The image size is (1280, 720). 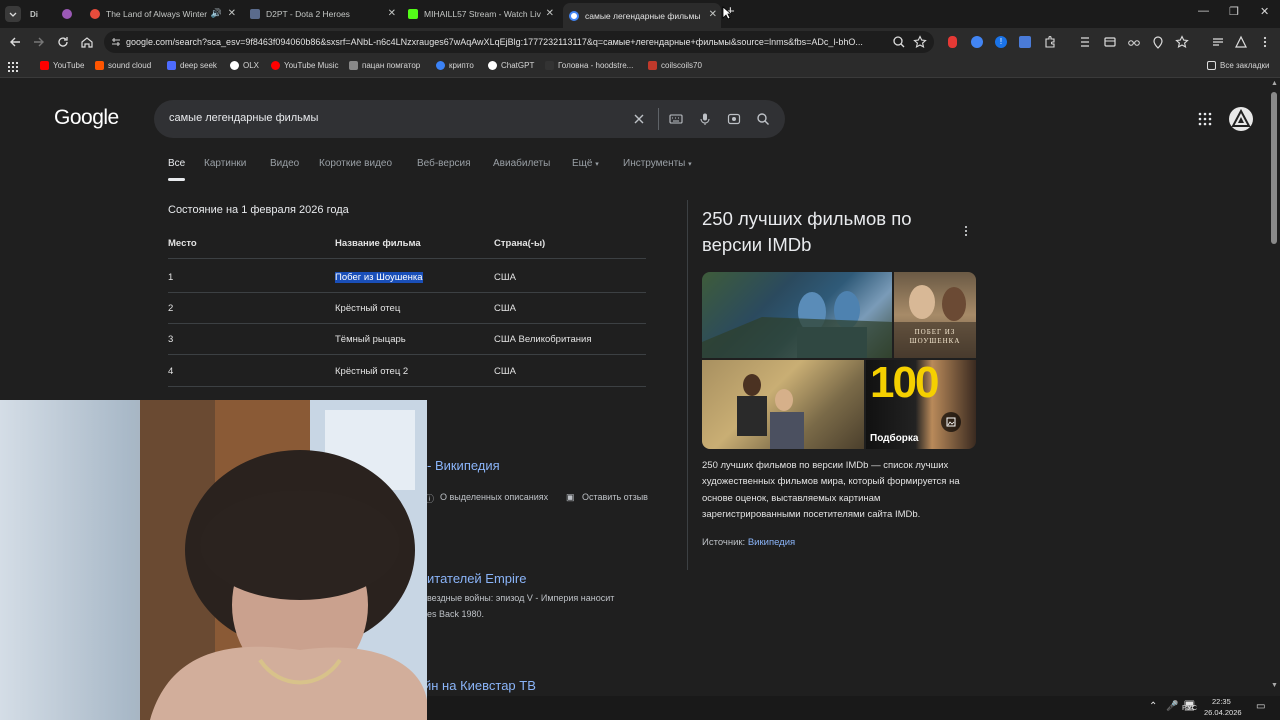 I want to click on bookmark-coilscoils: coilscoils70, so click(x=675, y=65).